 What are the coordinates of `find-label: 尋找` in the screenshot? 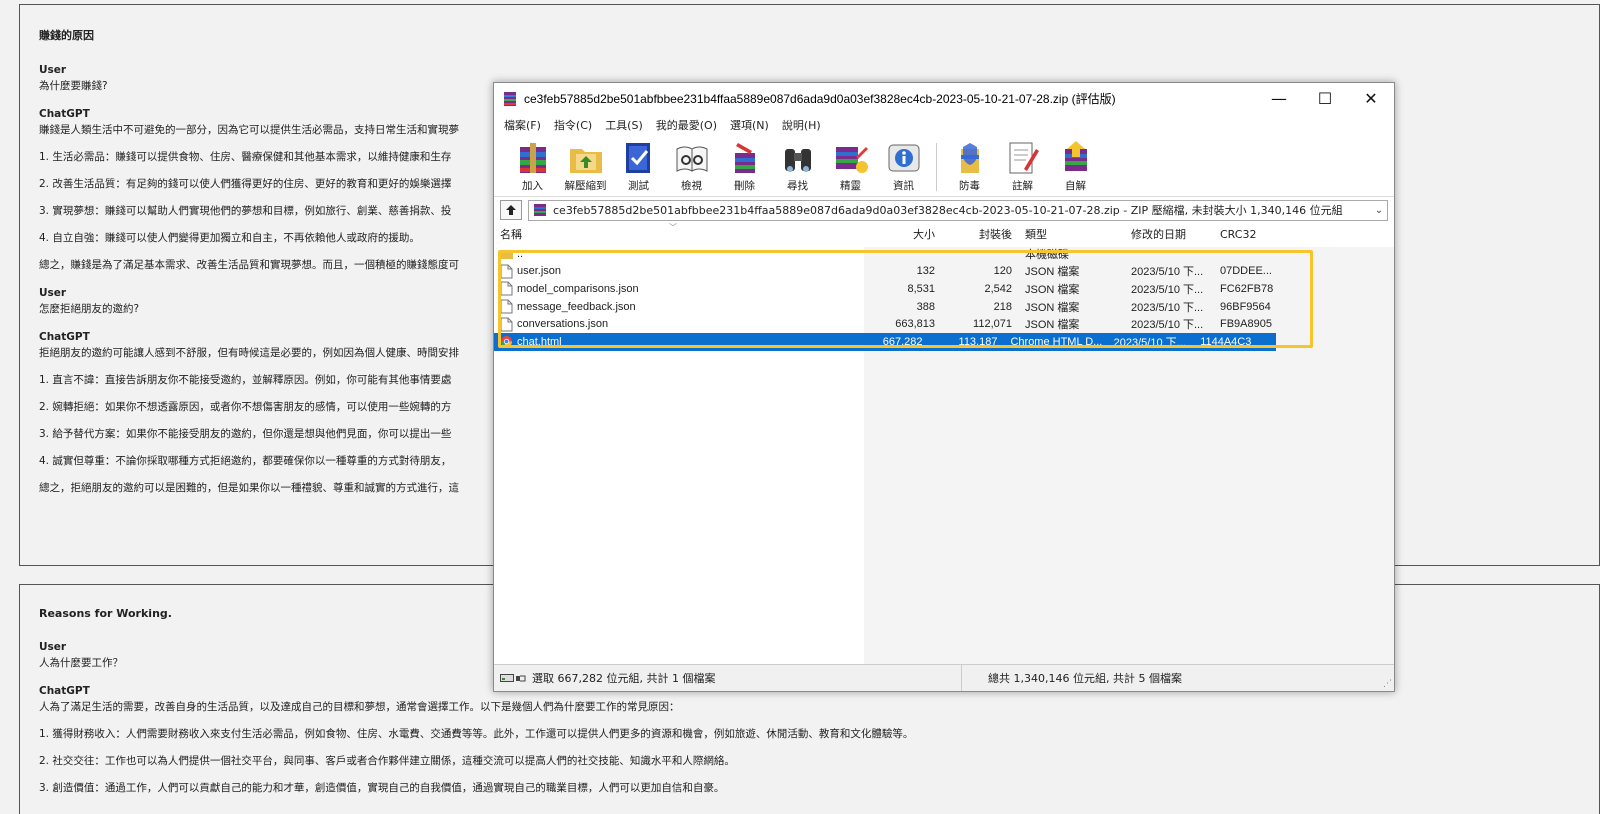 It's located at (797, 186).